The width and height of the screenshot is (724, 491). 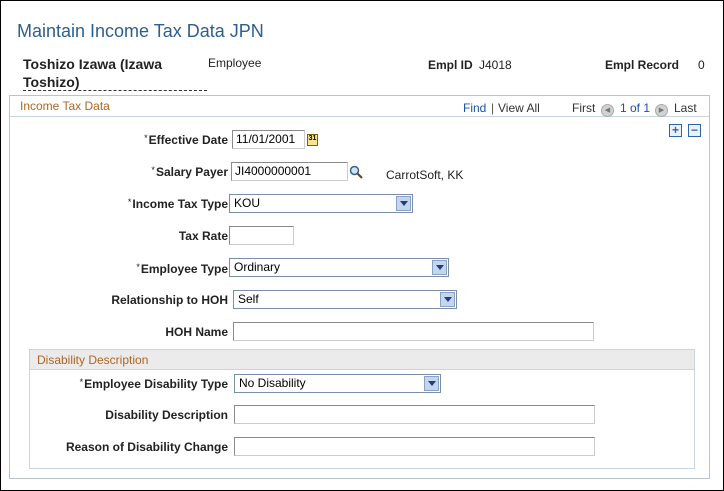 What do you see at coordinates (182, 269) in the screenshot?
I see `employee-type-label: *Employee Type` at bounding box center [182, 269].